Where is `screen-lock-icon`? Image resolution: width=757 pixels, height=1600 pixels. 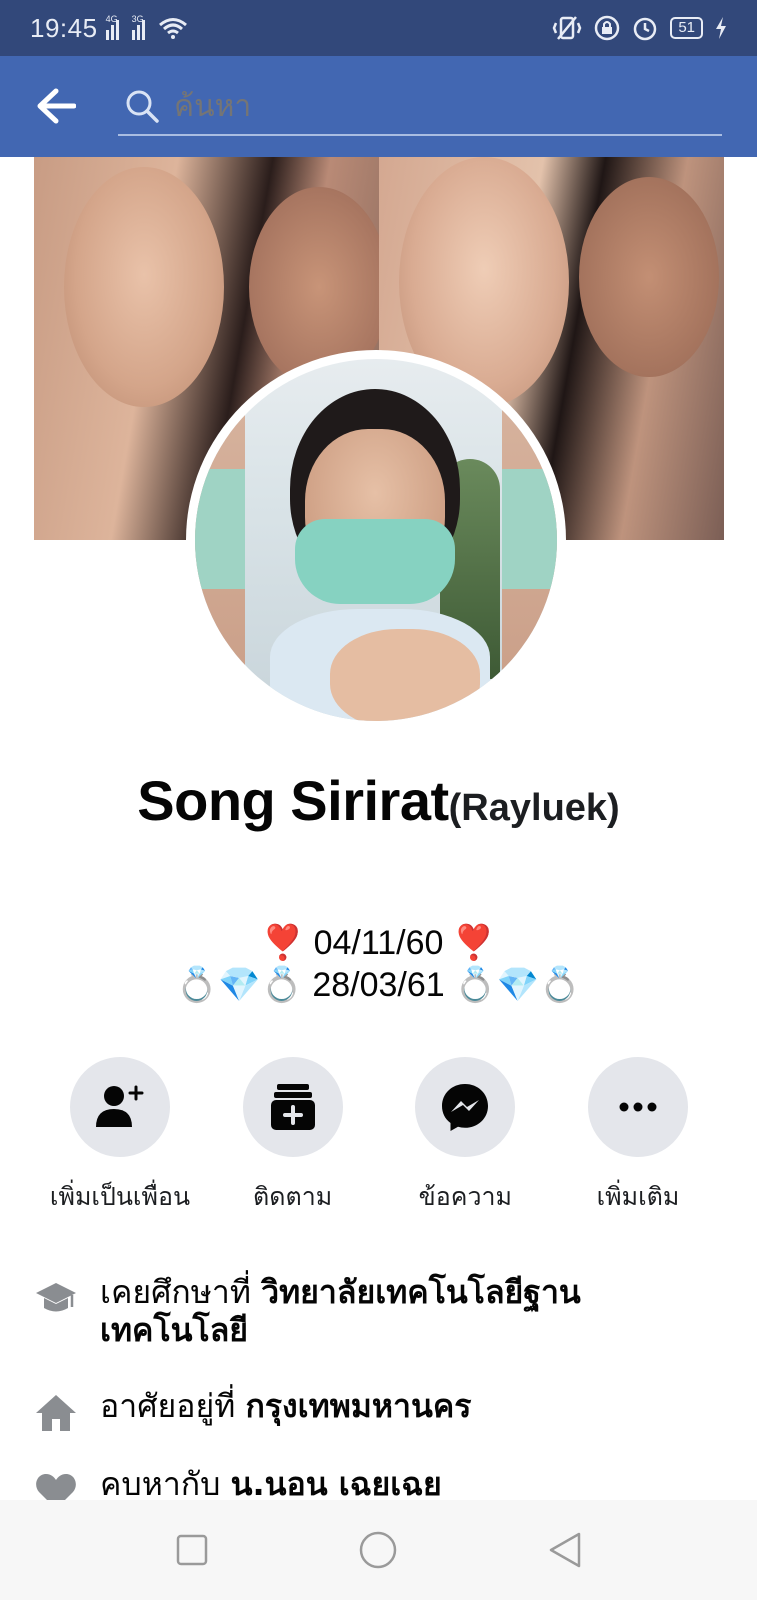
screen-lock-icon is located at coordinates (607, 28).